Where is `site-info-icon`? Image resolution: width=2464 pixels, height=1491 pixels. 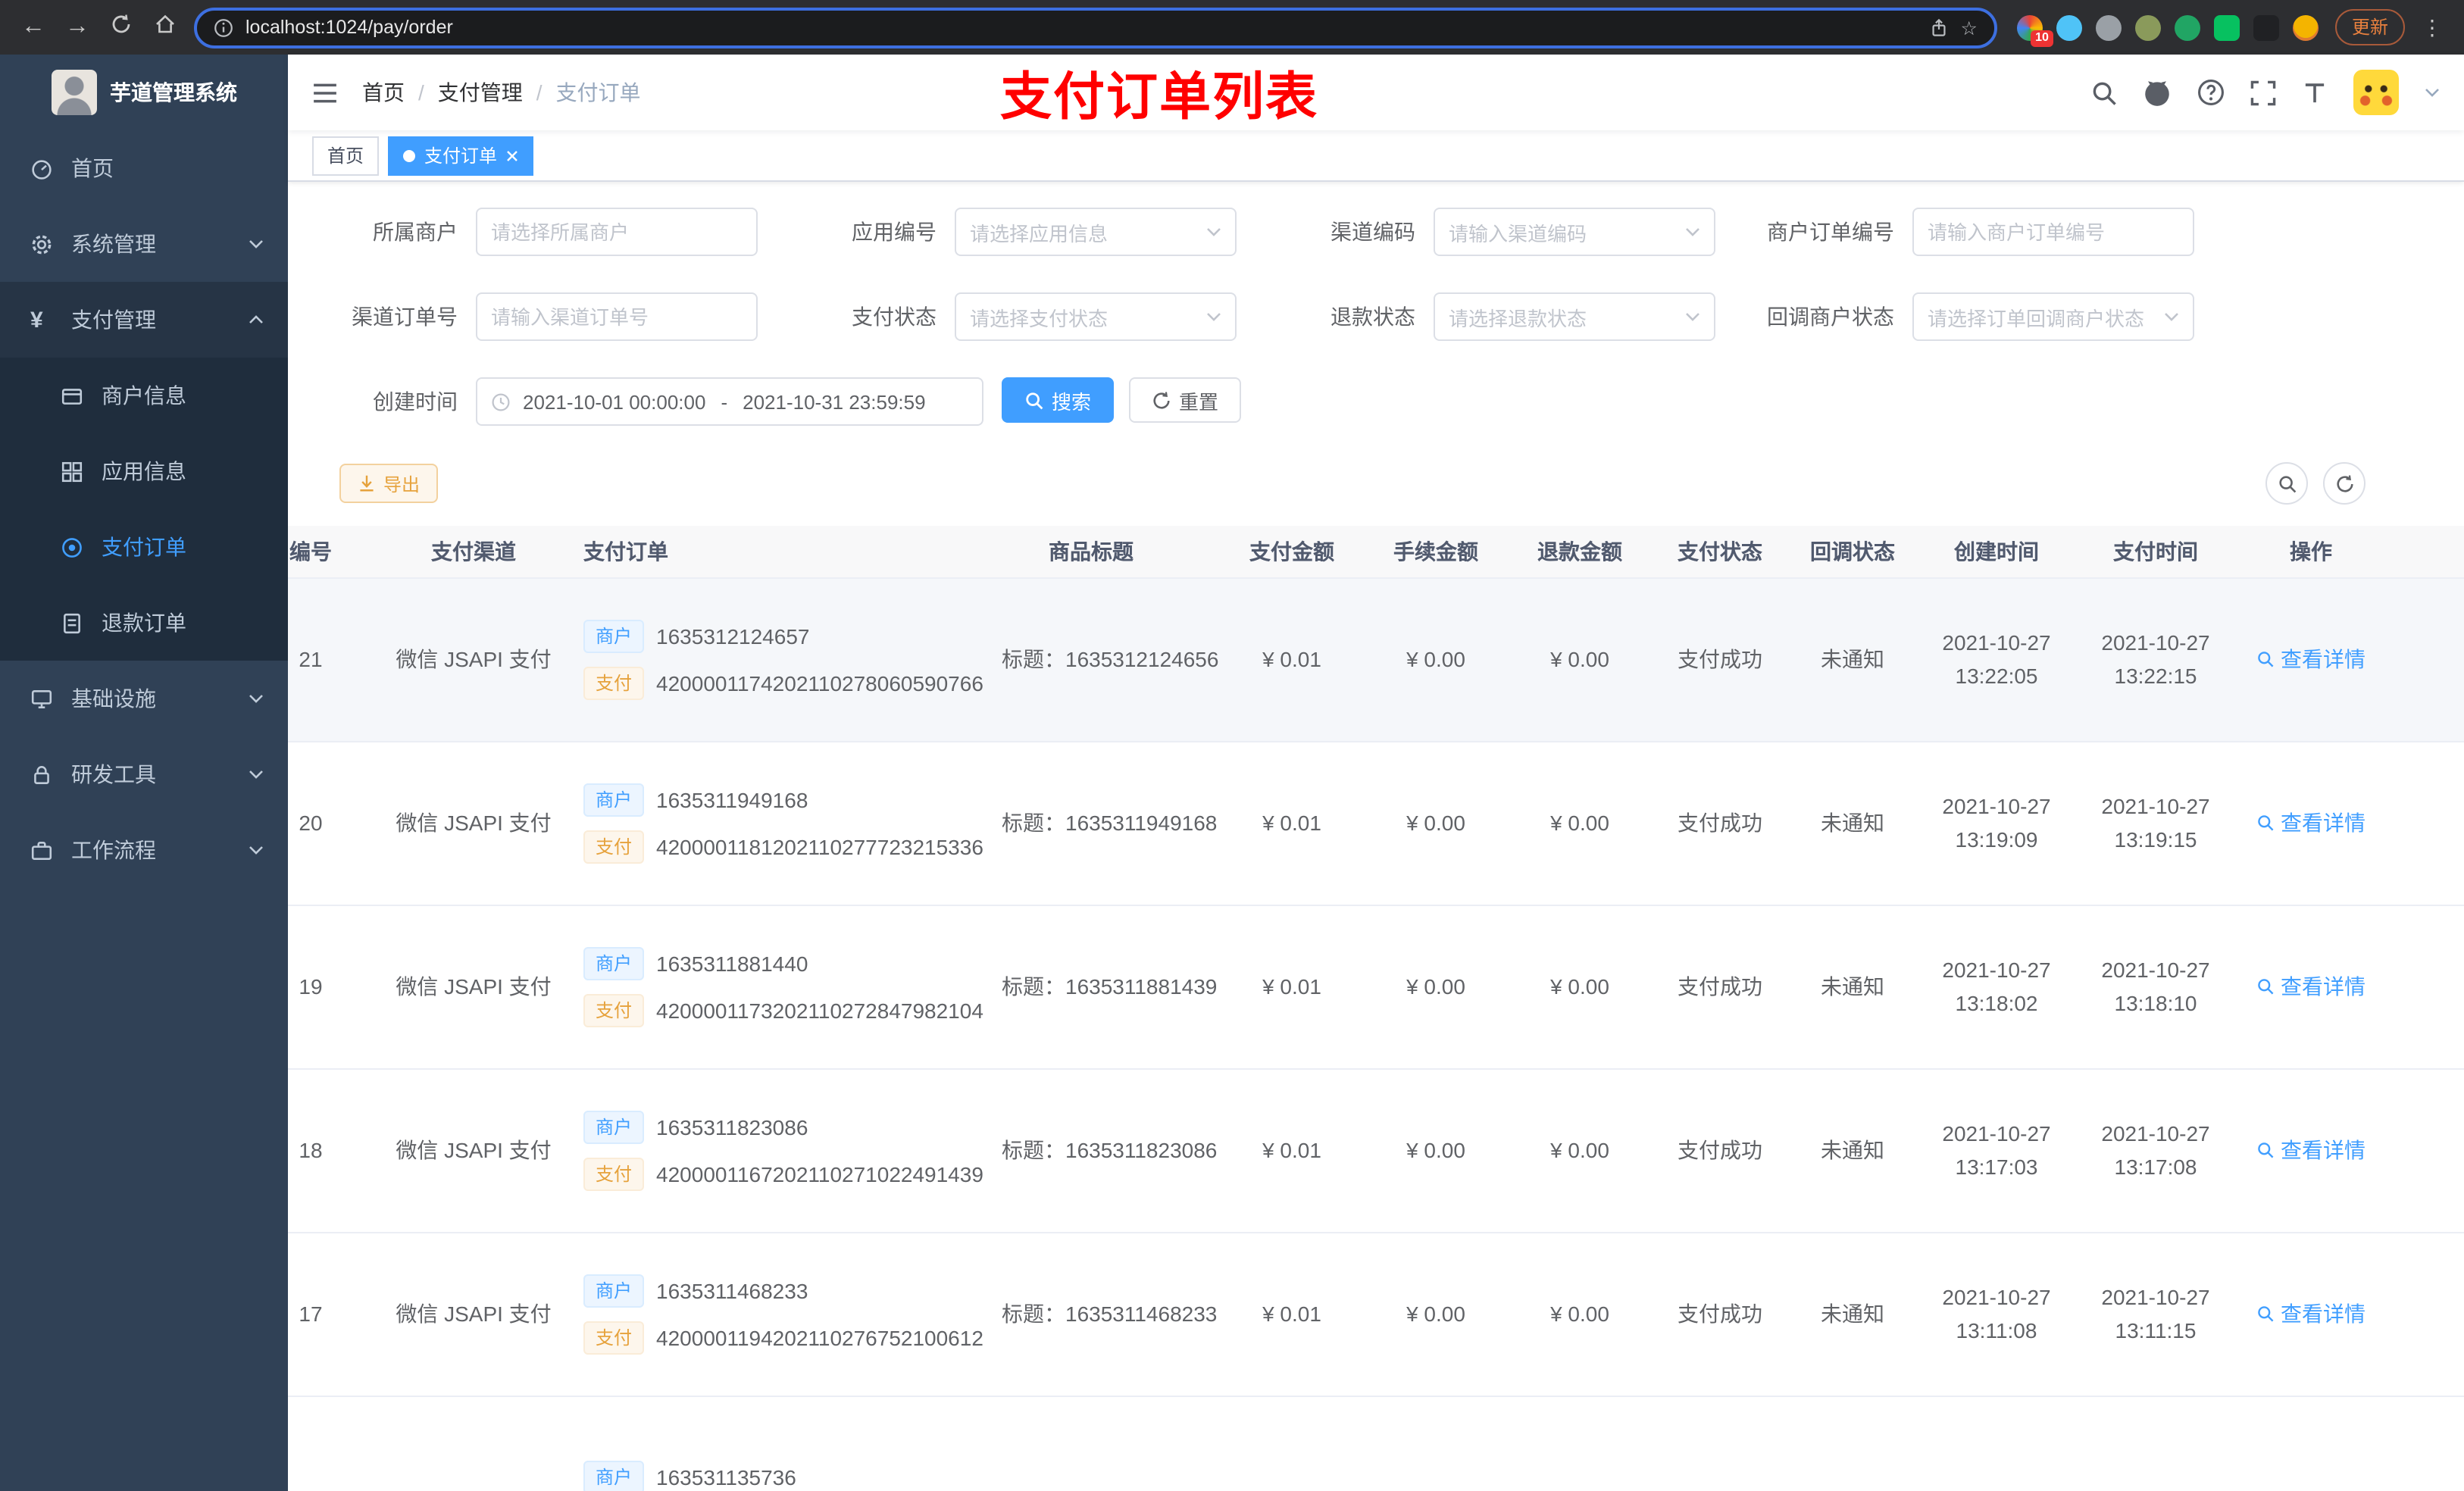
site-info-icon is located at coordinates (223, 27).